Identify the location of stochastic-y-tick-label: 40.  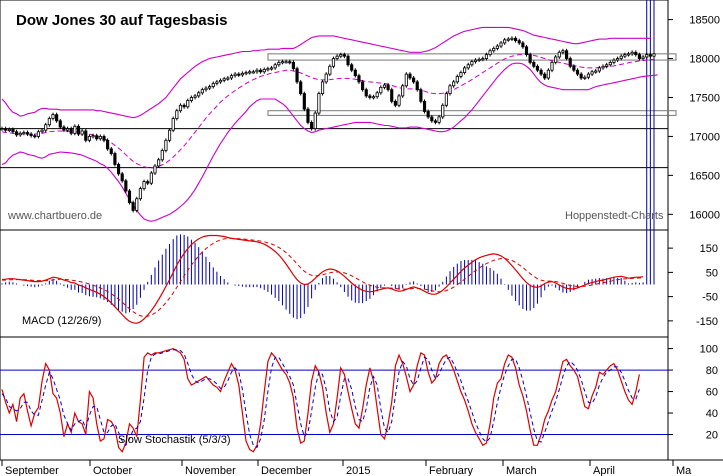
(712, 414).